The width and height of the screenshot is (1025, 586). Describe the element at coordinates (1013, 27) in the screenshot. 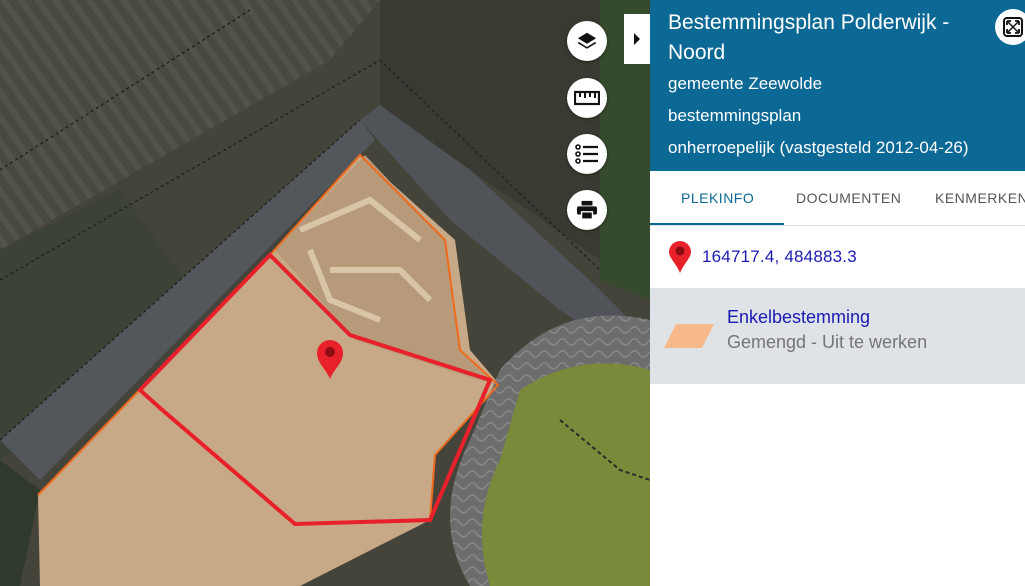

I see `expand-icon` at that location.